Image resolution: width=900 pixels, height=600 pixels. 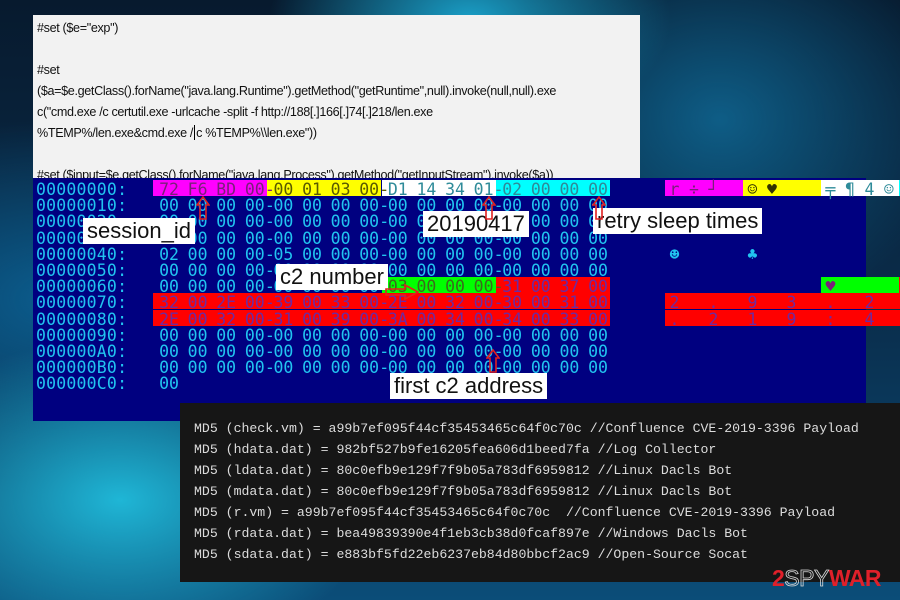 I want to click on hex-address: 00000010:, so click(x=82, y=206).